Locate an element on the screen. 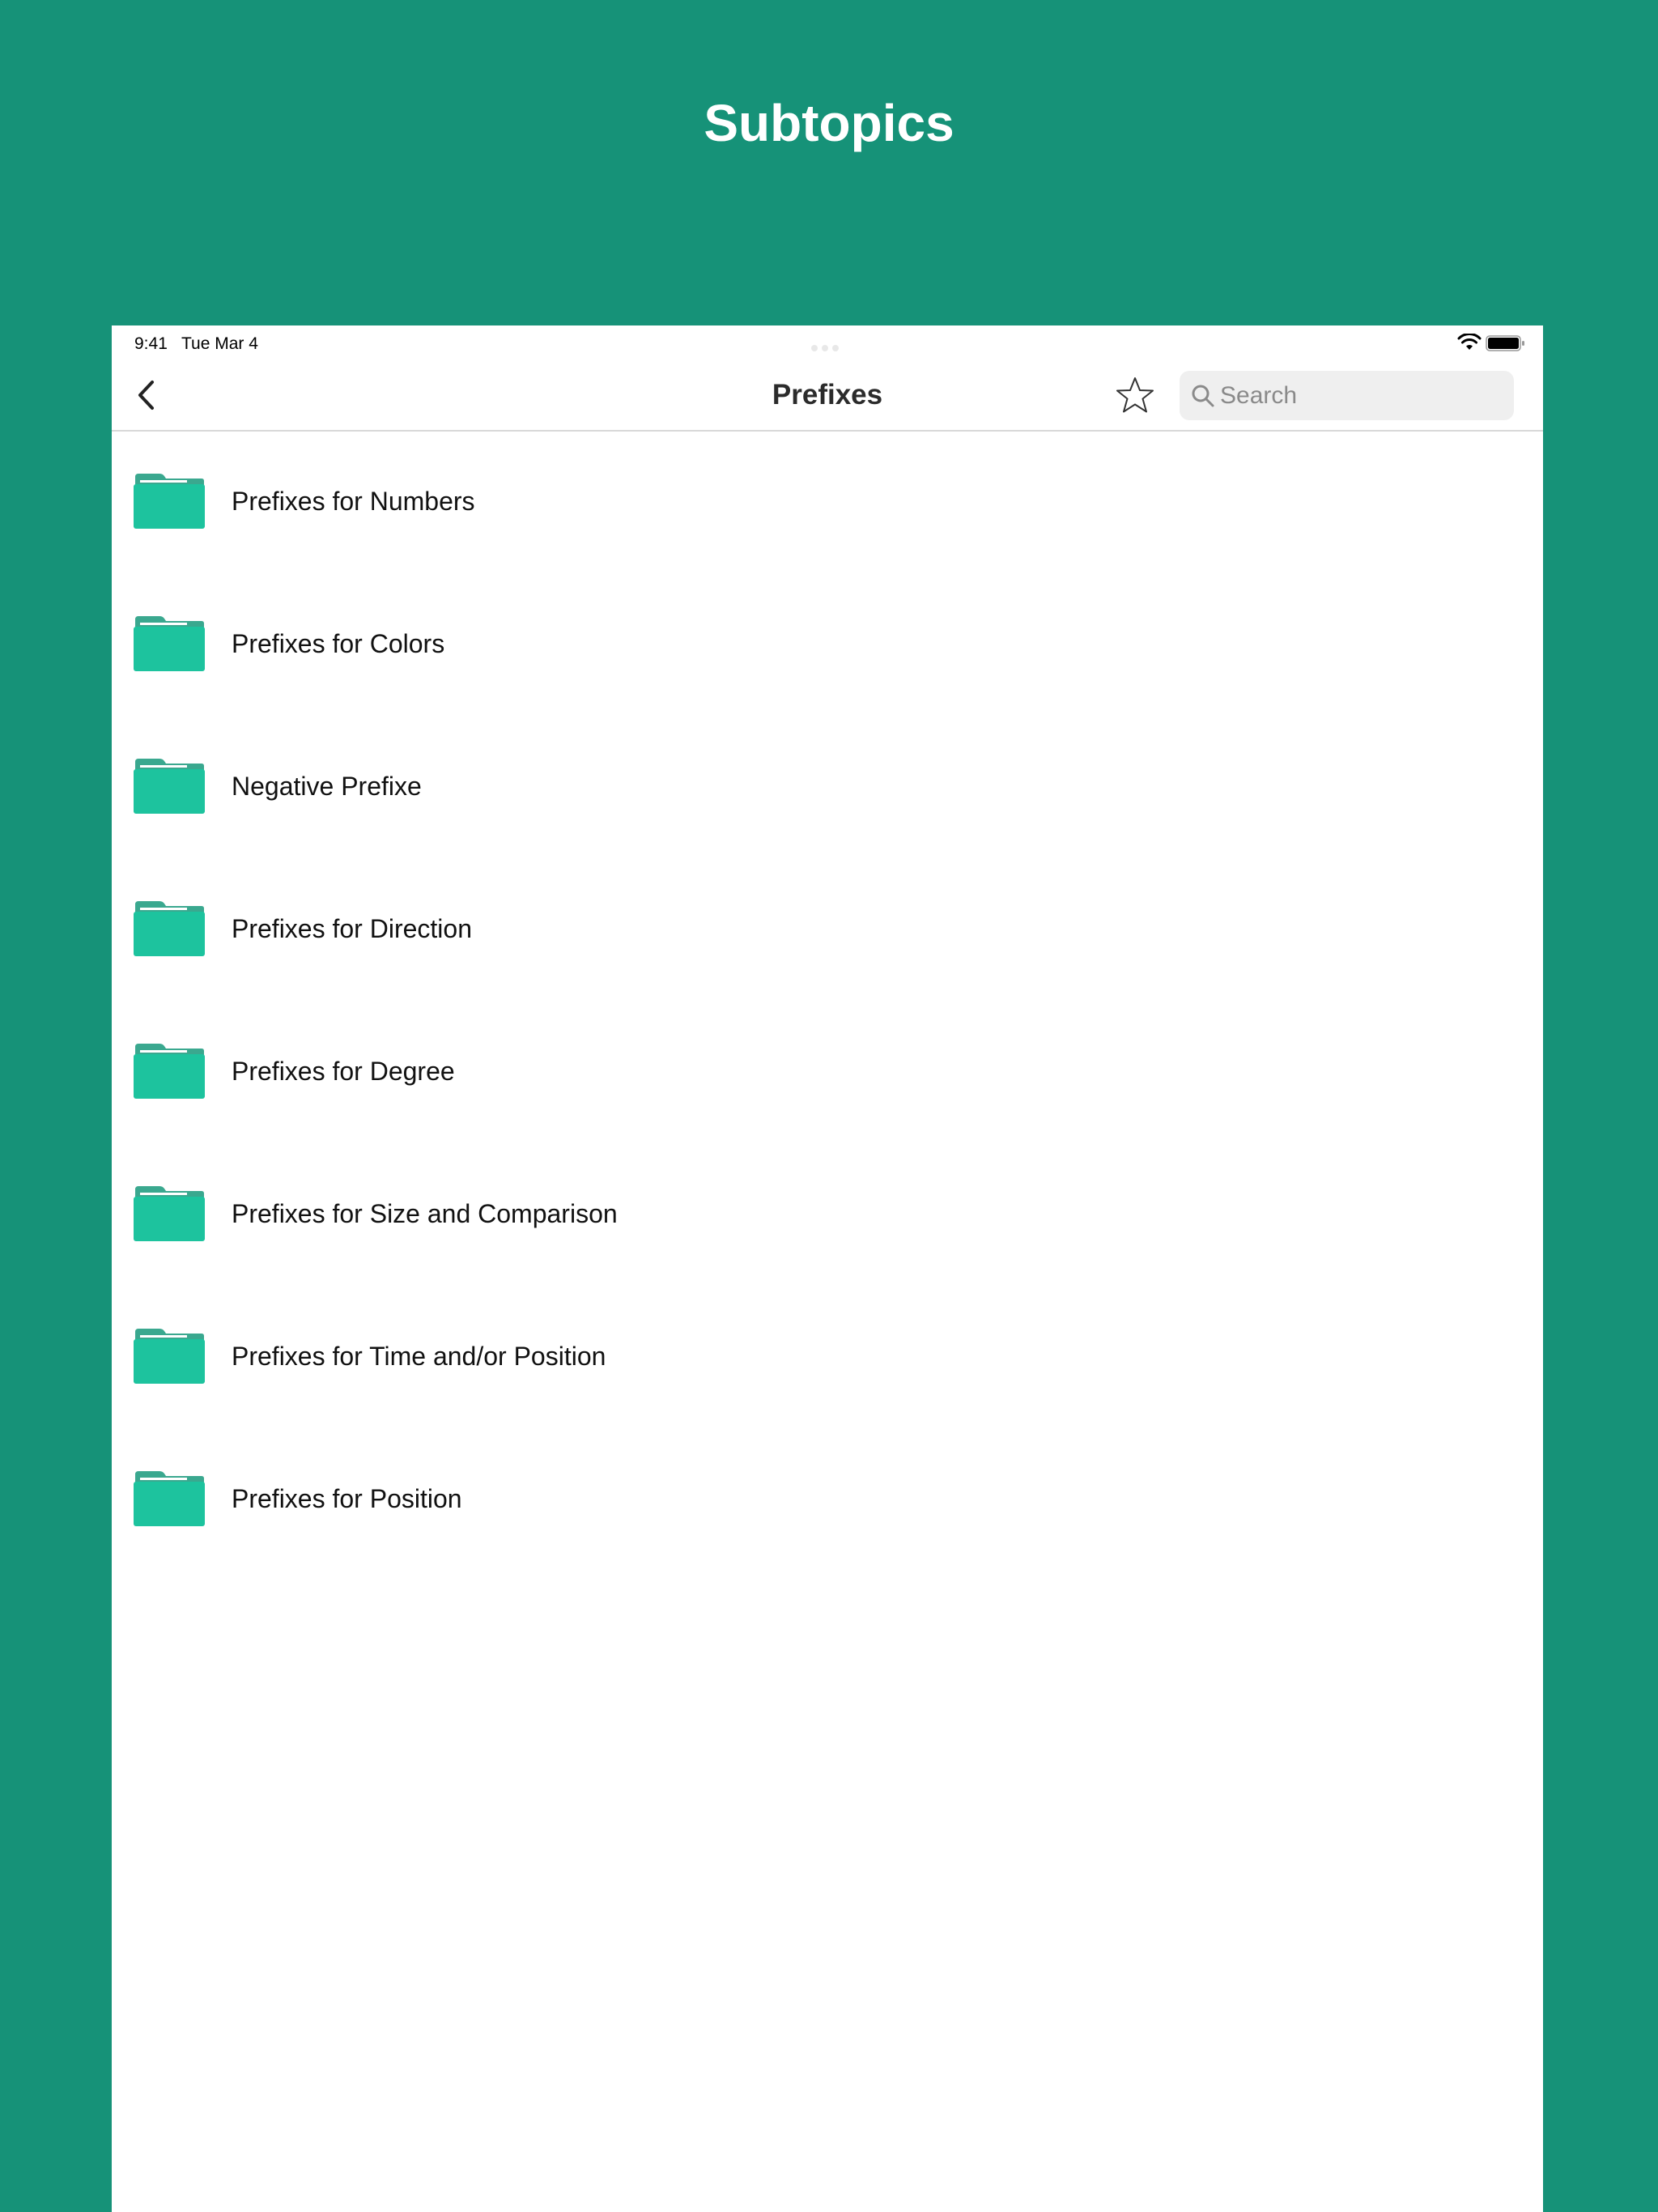 This screenshot has width=1658, height=2212. list-item: Negative Prefixe is located at coordinates (827, 788).